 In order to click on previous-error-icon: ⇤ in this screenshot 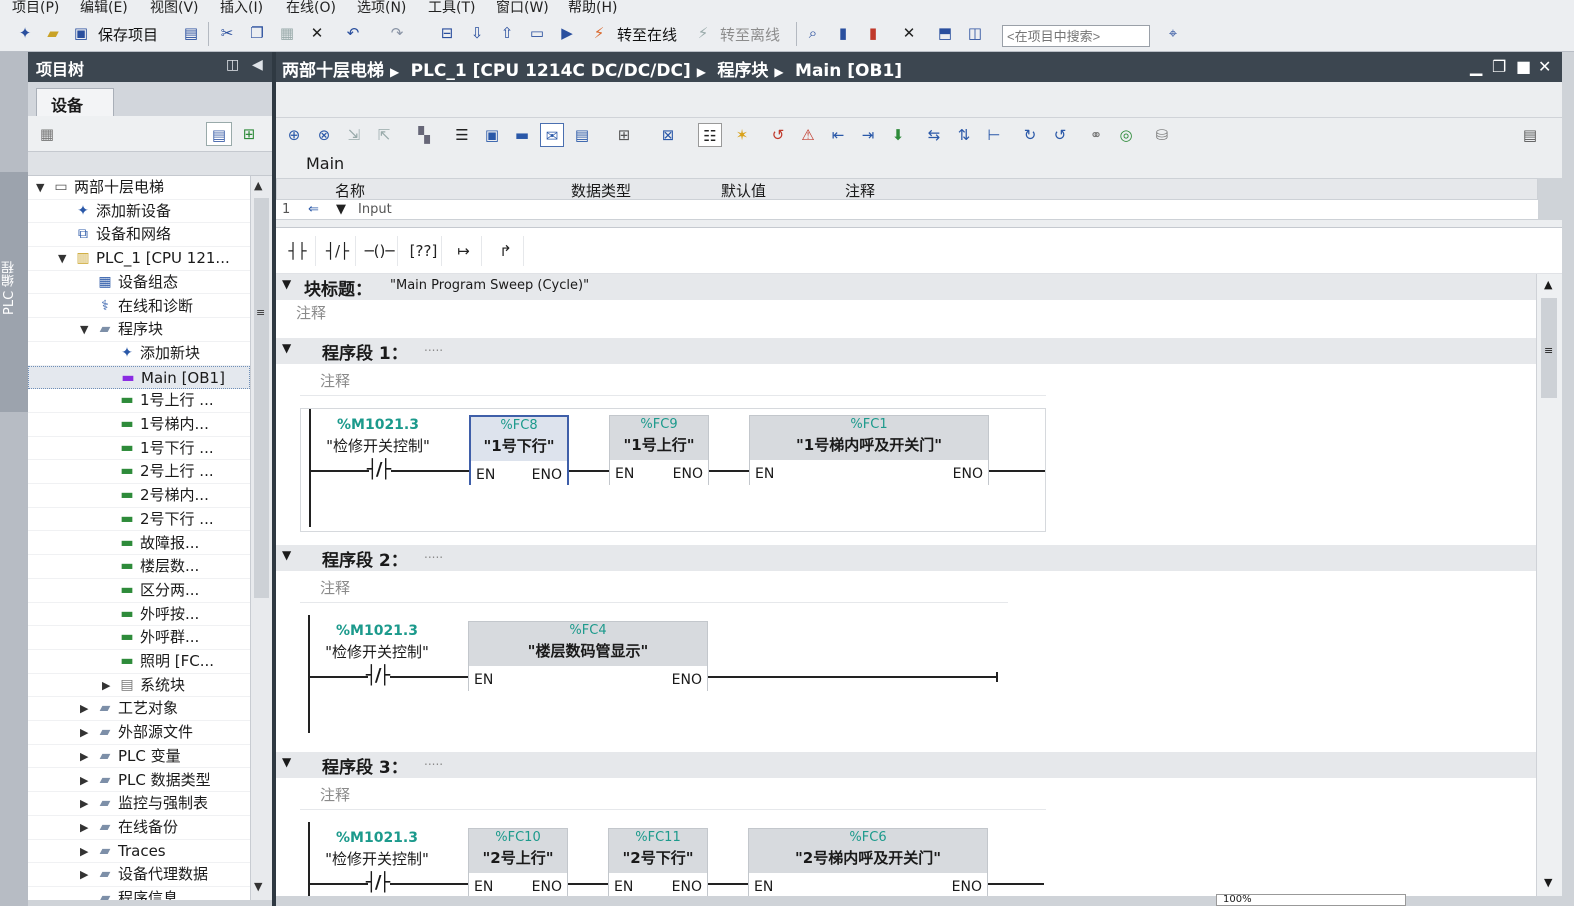, I will do `click(838, 135)`.